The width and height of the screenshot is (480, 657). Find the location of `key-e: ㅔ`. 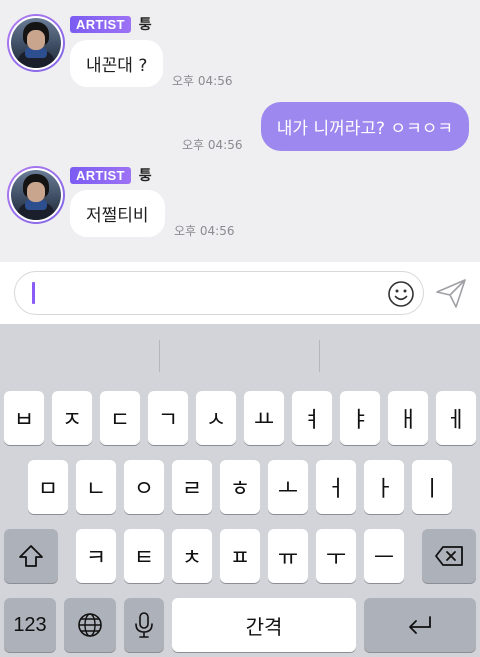

key-e: ㅔ is located at coordinates (456, 418).